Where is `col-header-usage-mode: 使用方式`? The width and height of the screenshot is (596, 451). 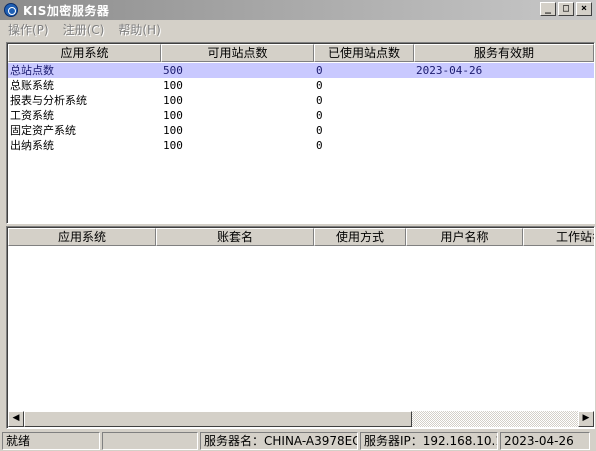 col-header-usage-mode: 使用方式 is located at coordinates (360, 237).